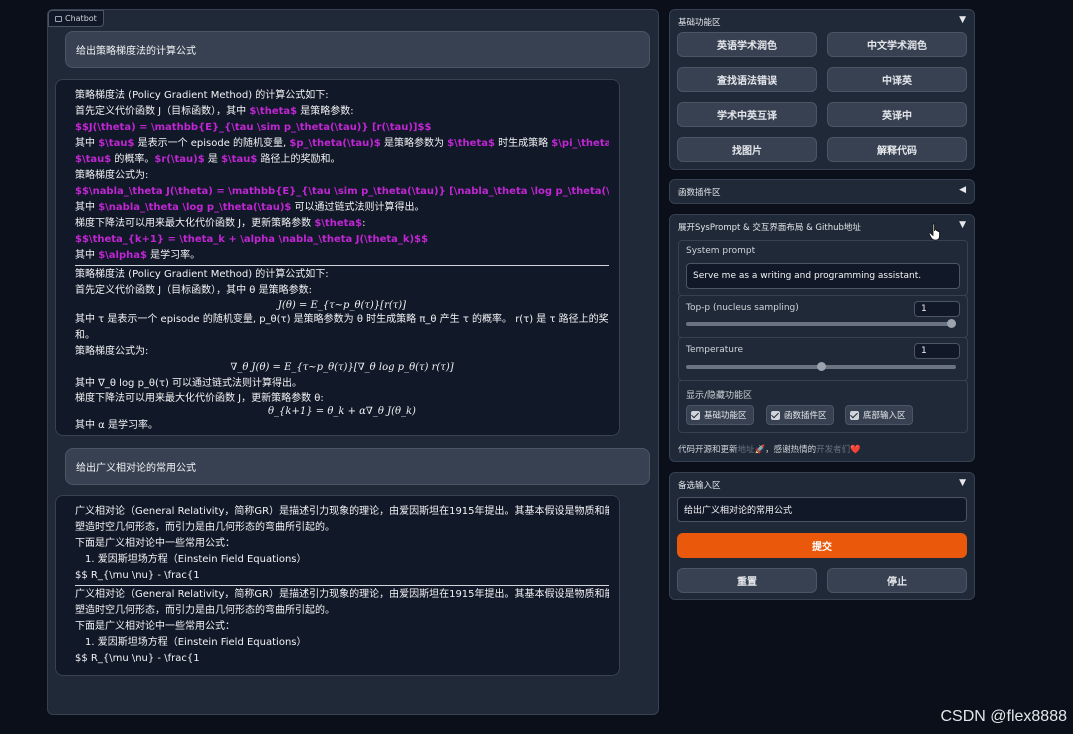 The height and width of the screenshot is (734, 1073). I want to click on chat-icon, so click(58, 18).